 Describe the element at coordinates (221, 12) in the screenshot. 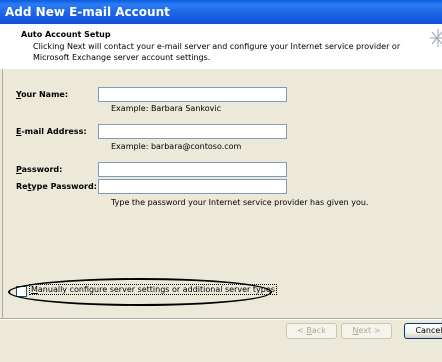

I see `title-bar: Add New E-mail Account` at that location.